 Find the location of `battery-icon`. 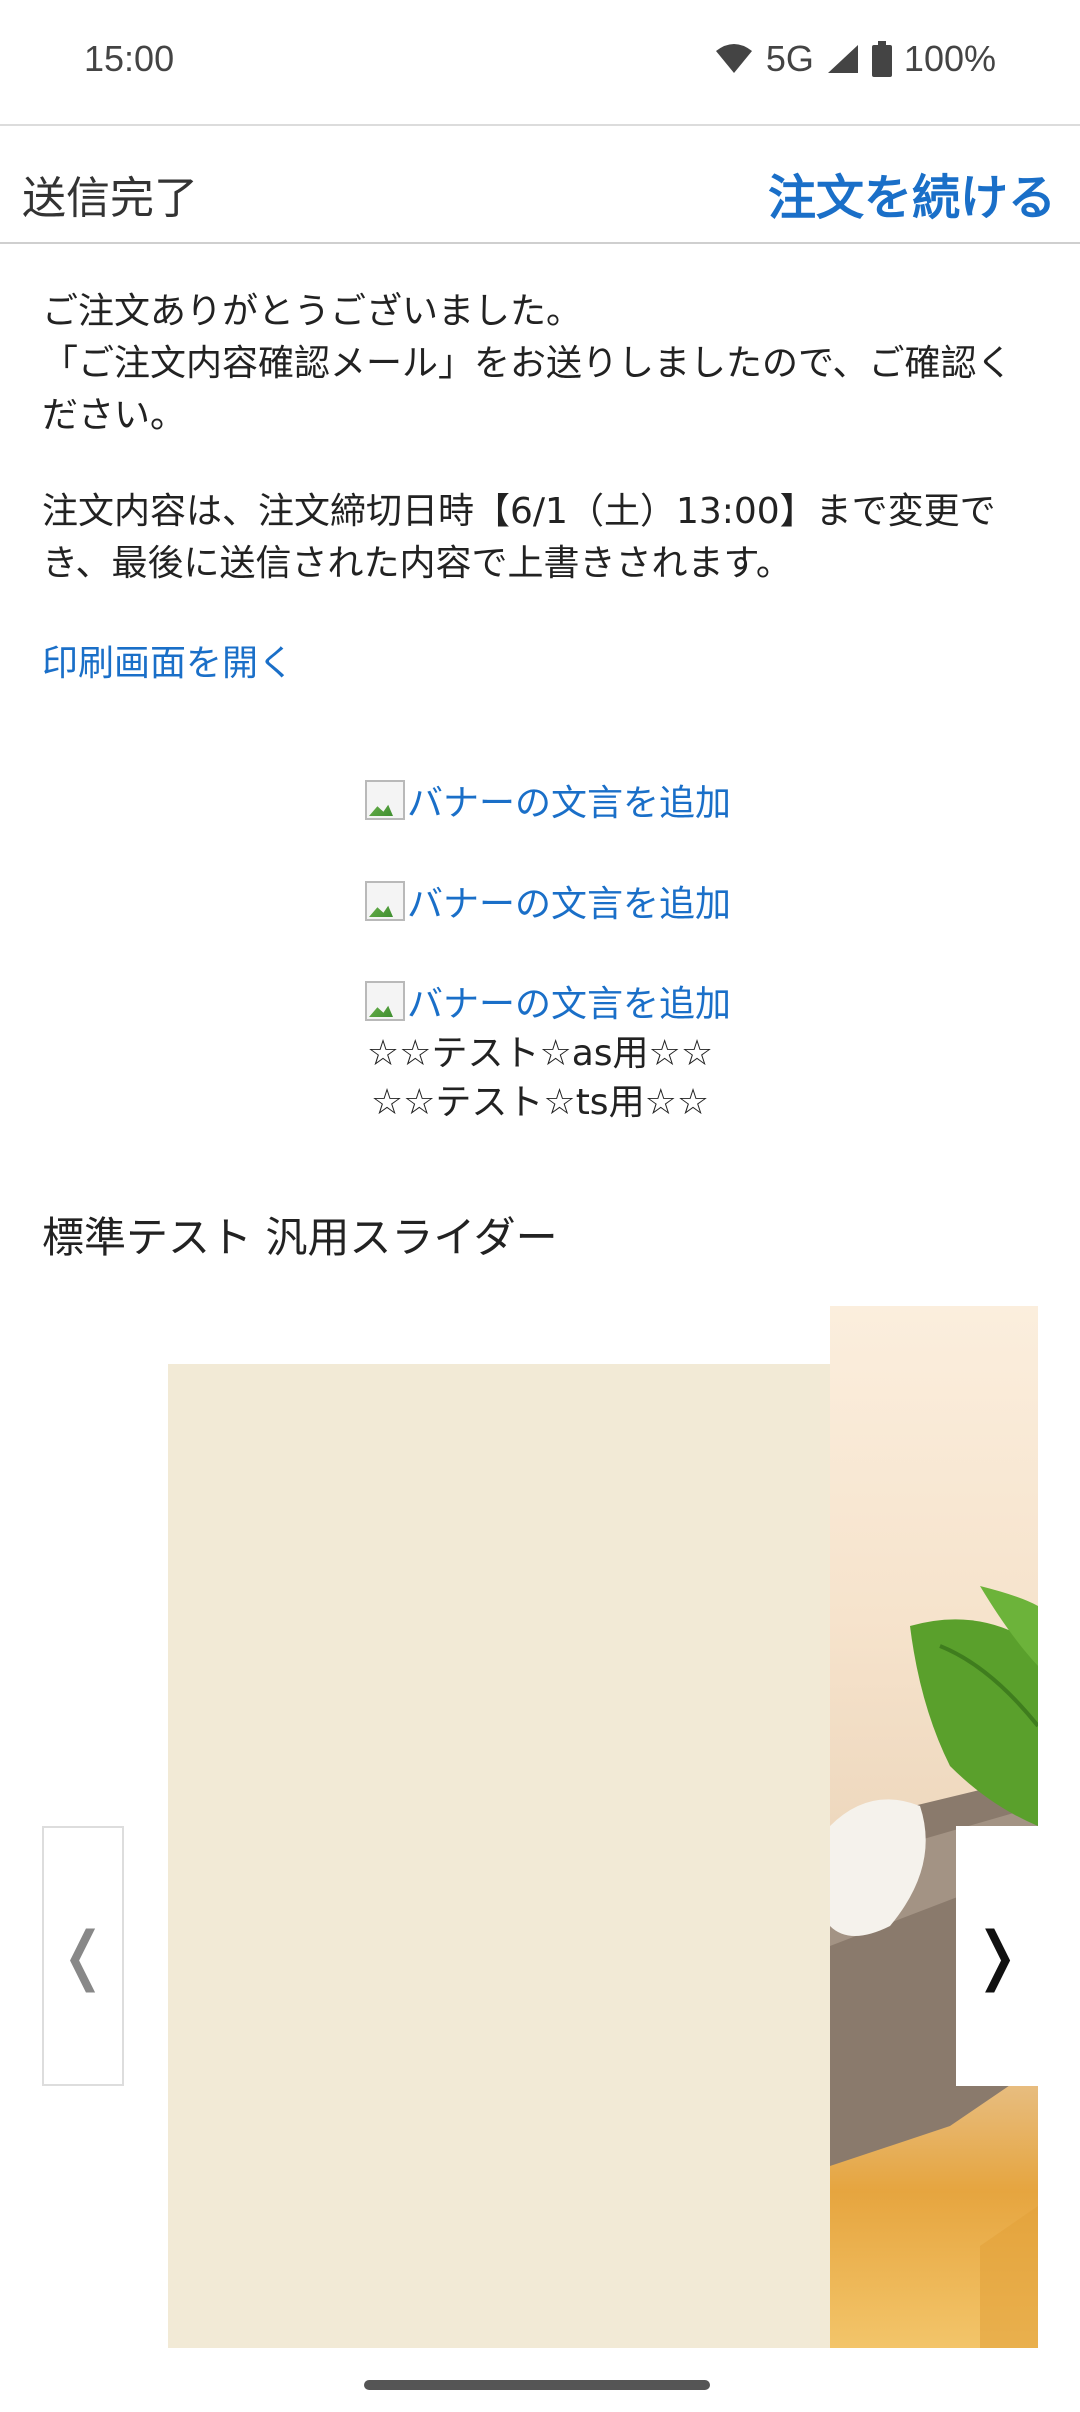

battery-icon is located at coordinates (881, 59).